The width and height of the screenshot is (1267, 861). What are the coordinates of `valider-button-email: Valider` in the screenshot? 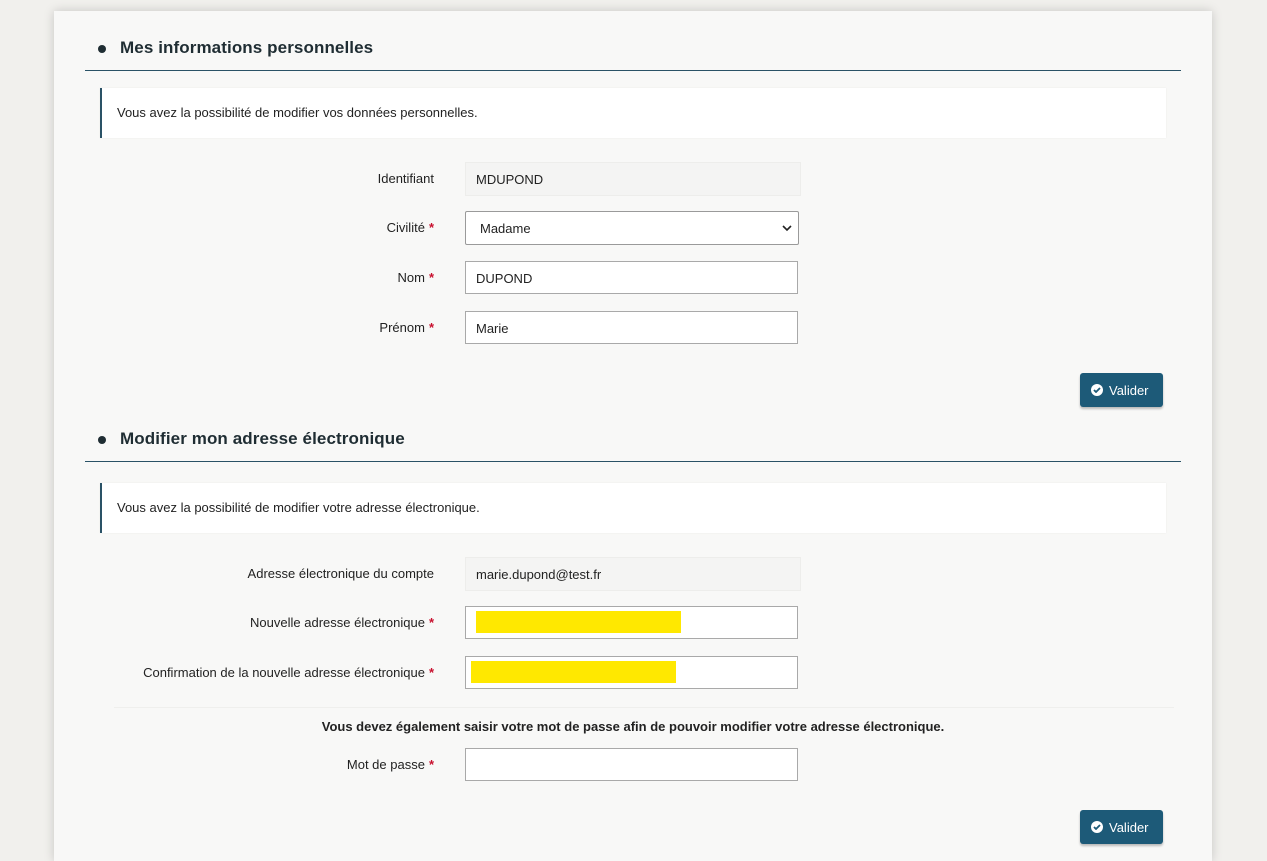 It's located at (1121, 827).